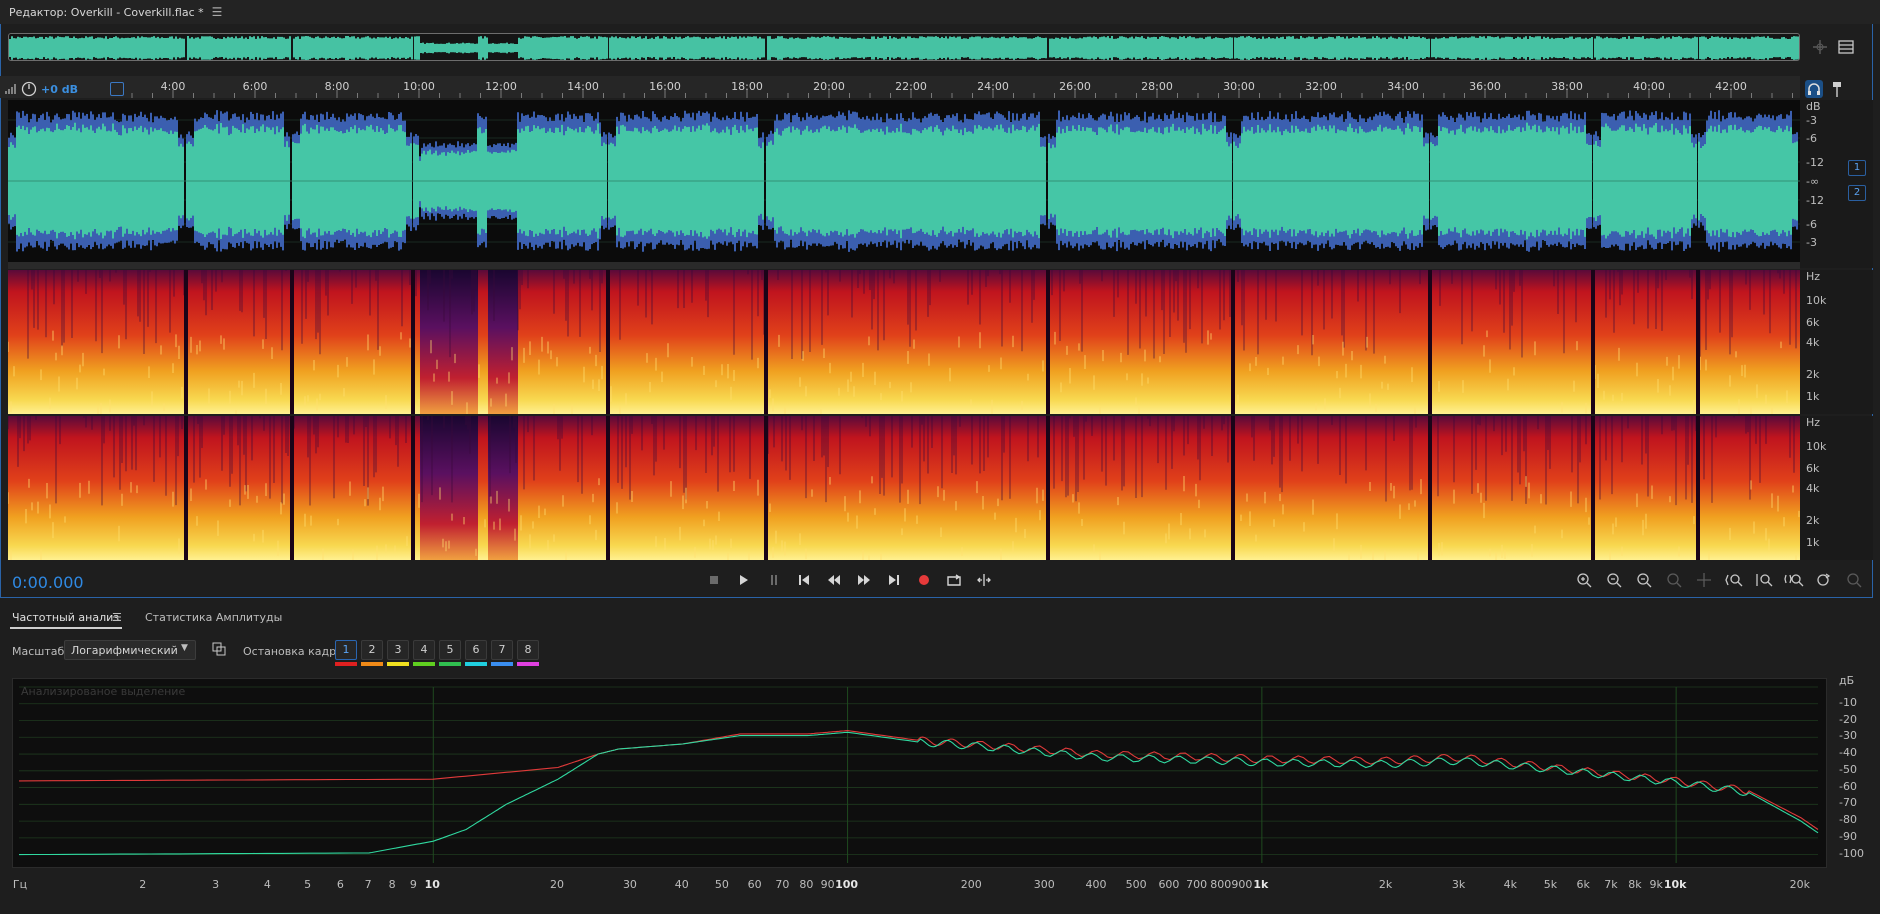 Image resolution: width=1880 pixels, height=914 pixels. I want to click on frequency-tick-label: 5, so click(308, 884).